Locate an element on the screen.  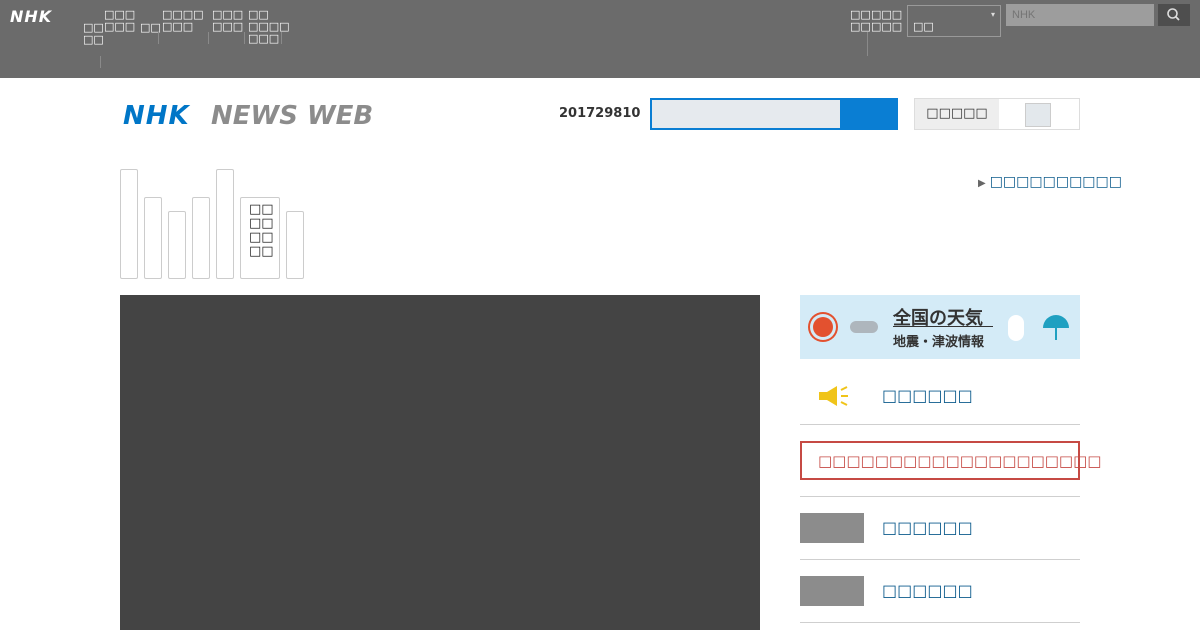
triangle-right-icon: ▶ is located at coordinates (982, 183).